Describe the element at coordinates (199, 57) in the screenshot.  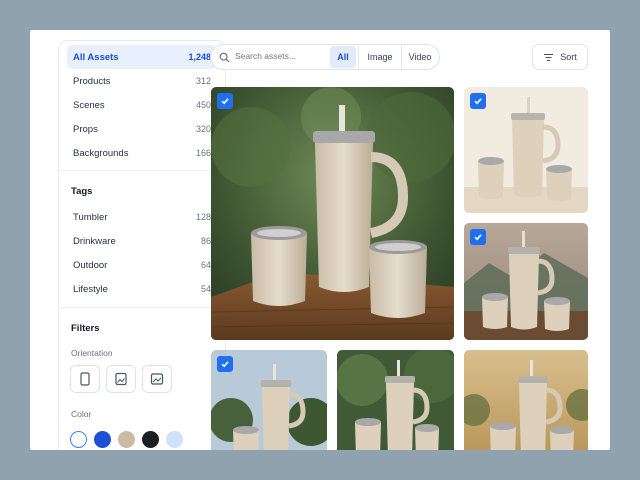
I see `sidebar-item-count: 1,248` at that location.